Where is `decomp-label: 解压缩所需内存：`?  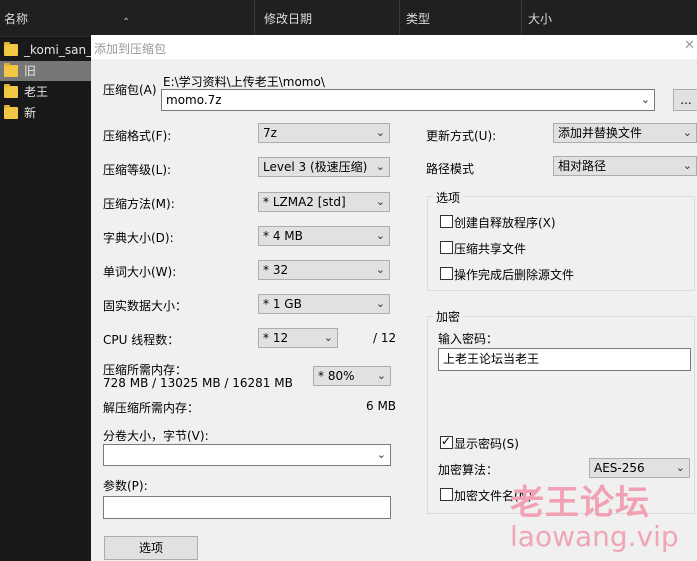
decomp-label: 解压缩所需内存： is located at coordinates (151, 408).